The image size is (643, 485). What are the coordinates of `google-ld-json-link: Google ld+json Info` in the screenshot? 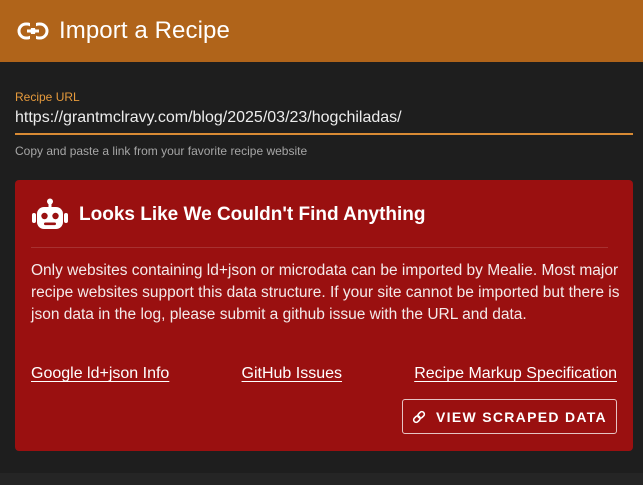 It's located at (100, 374).